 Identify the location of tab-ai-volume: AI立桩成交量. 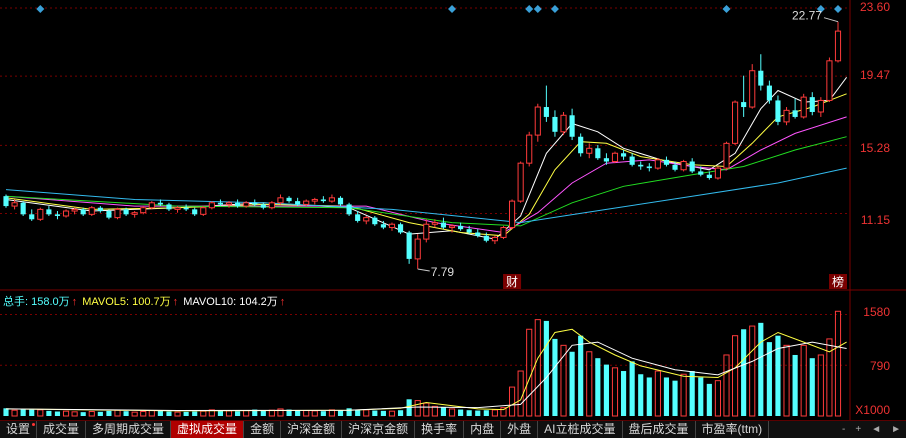
(580, 429).